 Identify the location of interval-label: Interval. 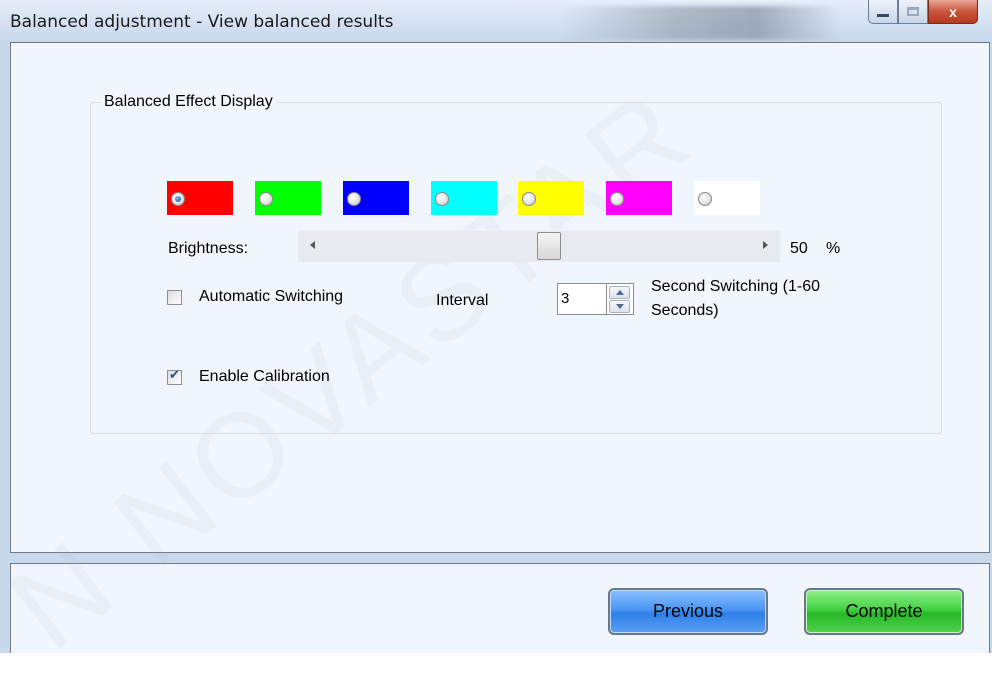
(462, 300).